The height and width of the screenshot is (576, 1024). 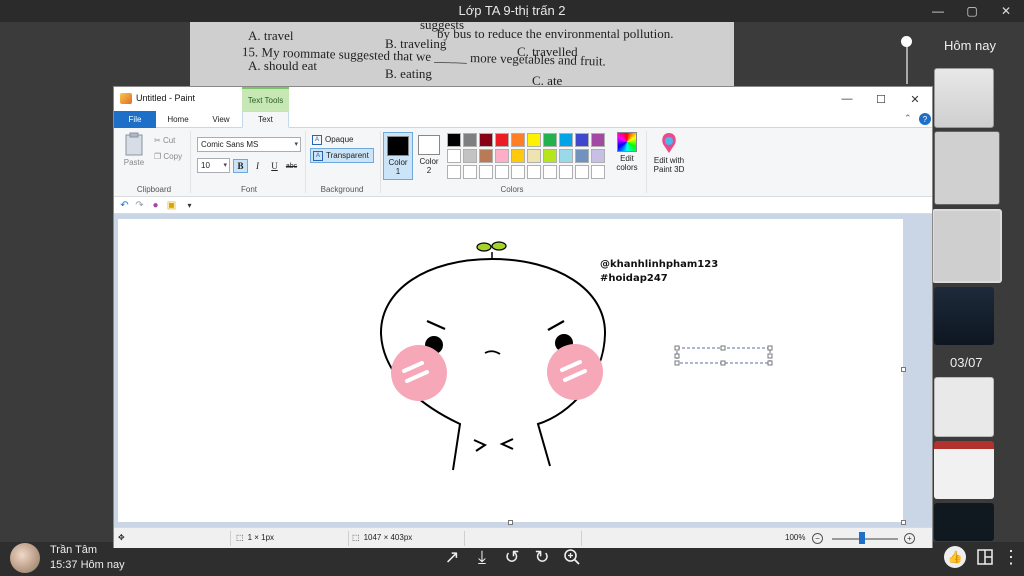 I want to click on paint-close-button: ✕, so click(x=915, y=99).